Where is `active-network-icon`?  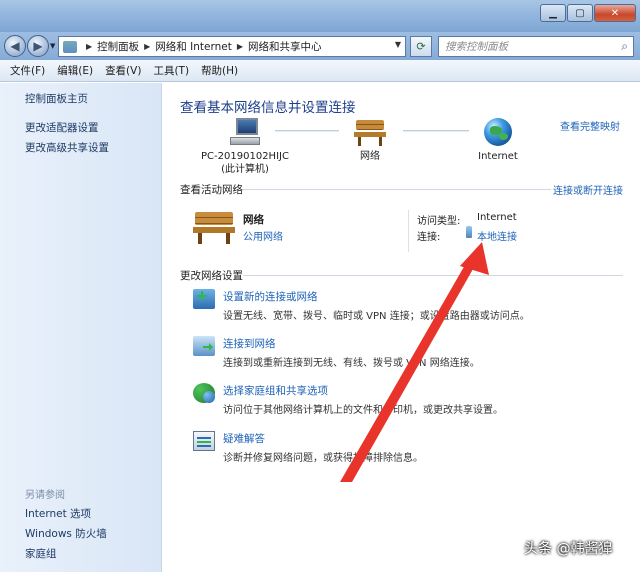 active-network-icon is located at coordinates (214, 227).